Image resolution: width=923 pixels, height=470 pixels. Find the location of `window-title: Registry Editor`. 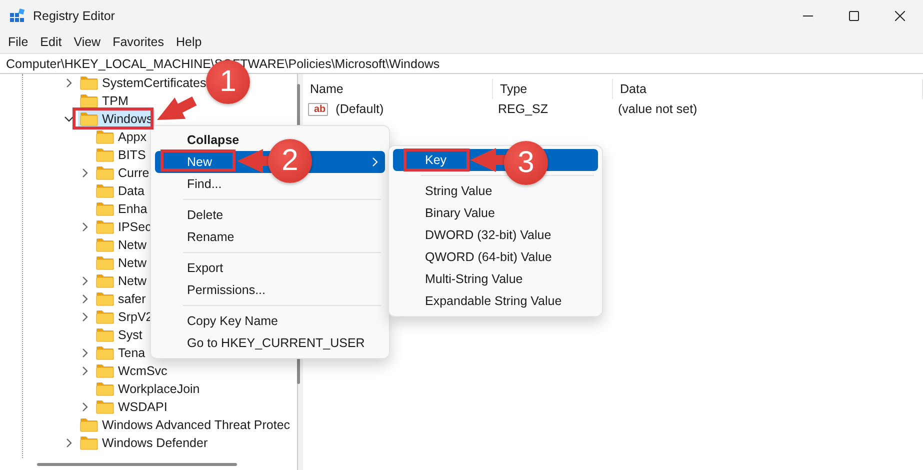

window-title: Registry Editor is located at coordinates (74, 16).